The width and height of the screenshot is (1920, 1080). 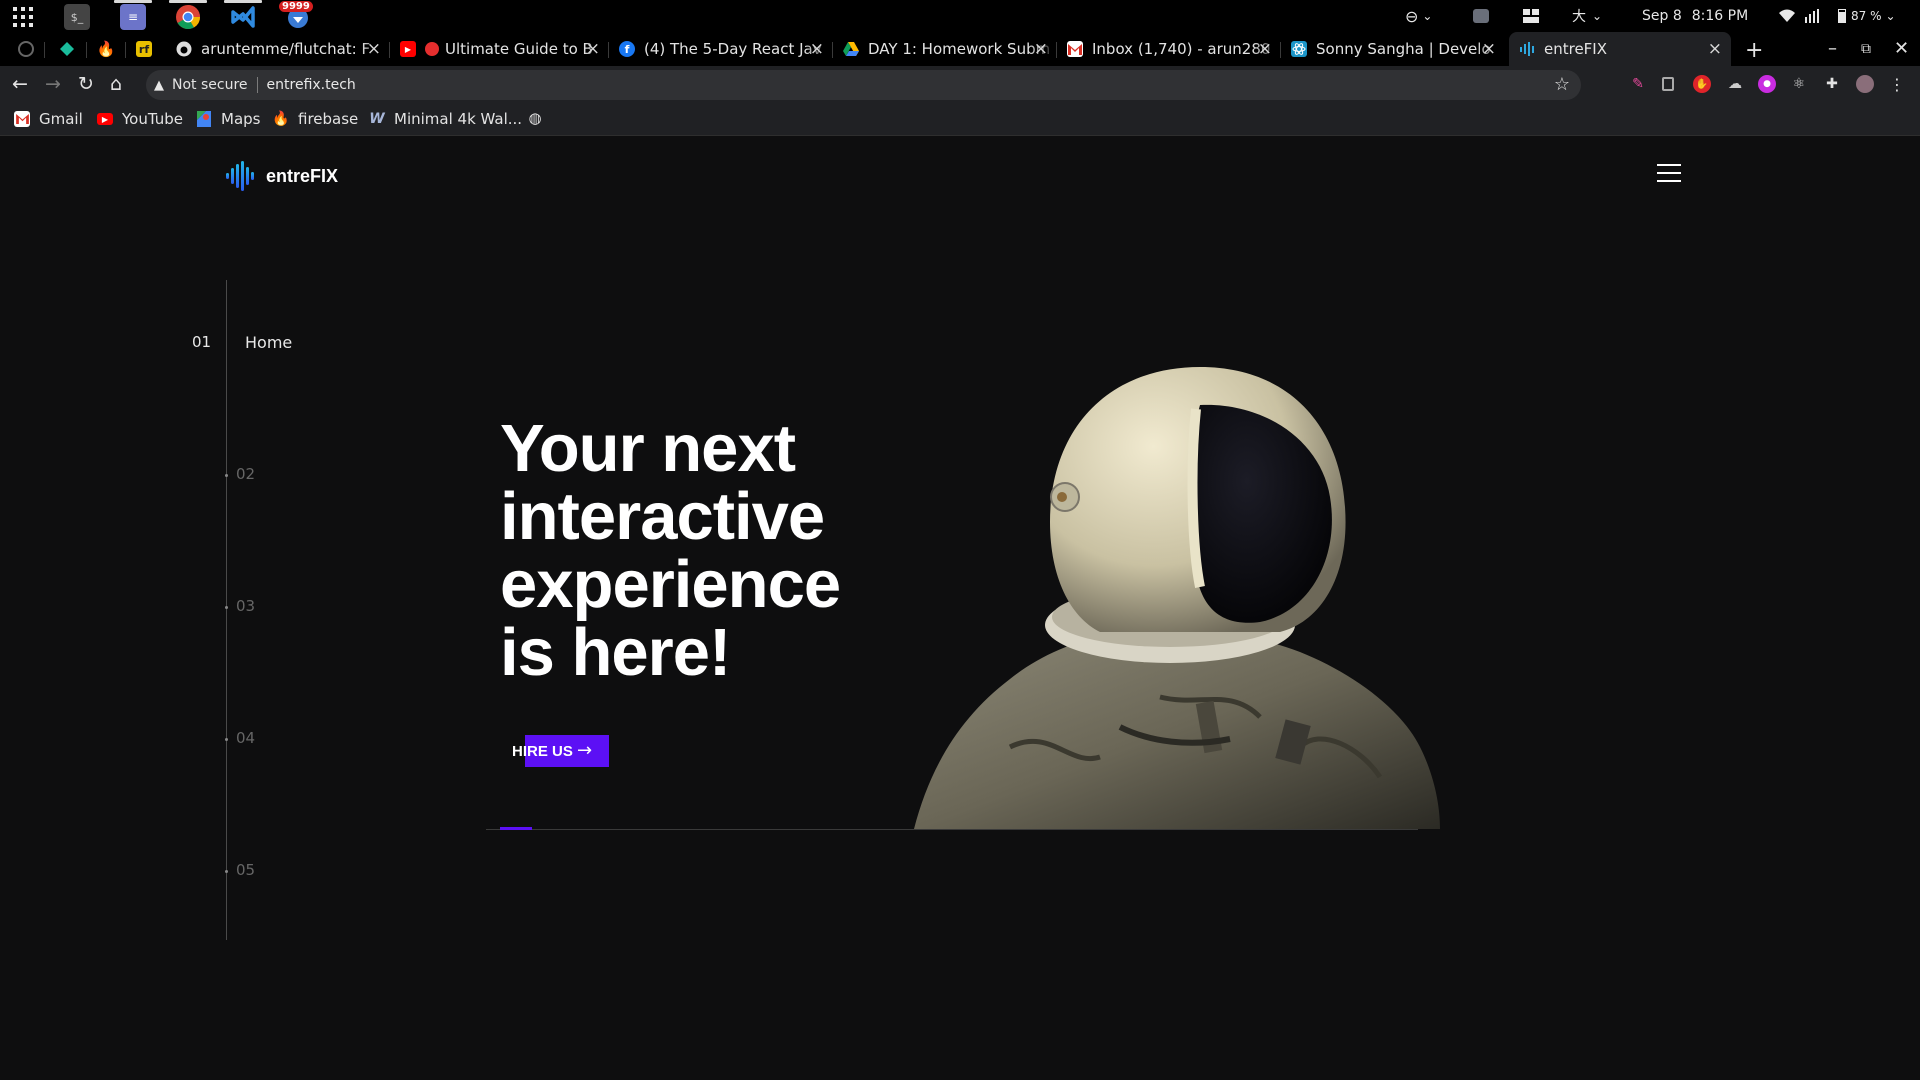 I want to click on vscode-app-icon, so click(x=243, y=15).